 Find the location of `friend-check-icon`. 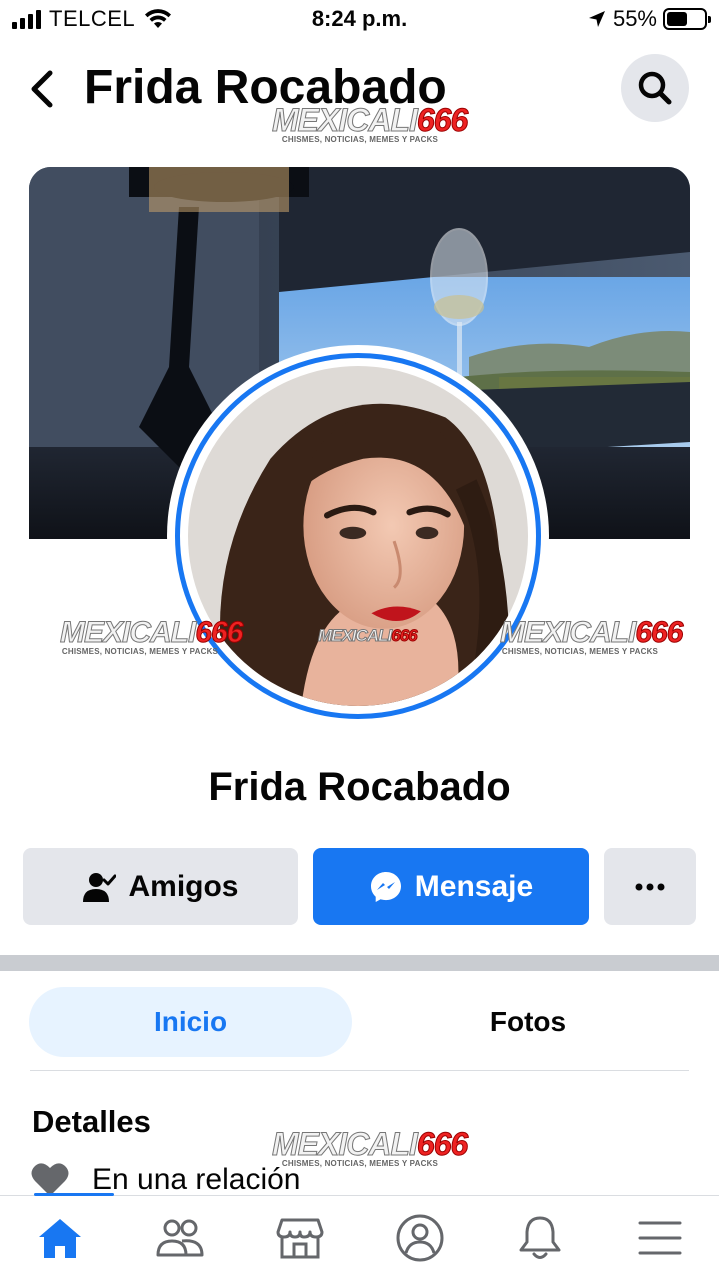

friend-check-icon is located at coordinates (100, 887).